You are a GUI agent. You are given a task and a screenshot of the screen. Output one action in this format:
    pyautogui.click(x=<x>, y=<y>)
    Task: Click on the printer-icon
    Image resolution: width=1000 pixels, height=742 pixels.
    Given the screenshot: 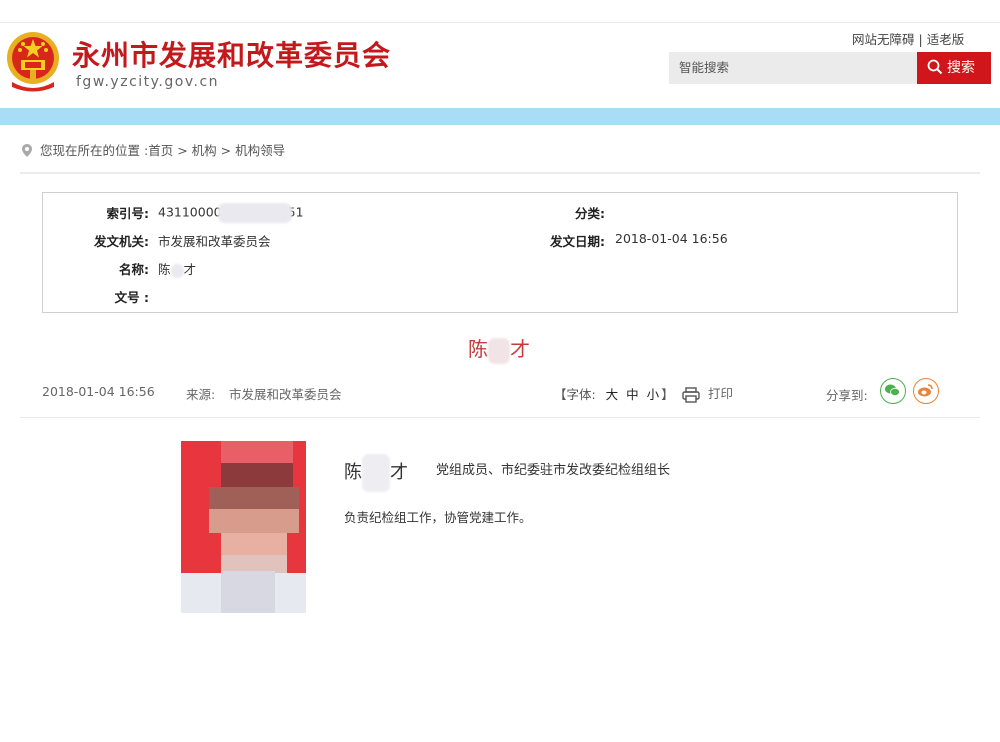 What is the action you would take?
    pyautogui.click(x=691, y=394)
    